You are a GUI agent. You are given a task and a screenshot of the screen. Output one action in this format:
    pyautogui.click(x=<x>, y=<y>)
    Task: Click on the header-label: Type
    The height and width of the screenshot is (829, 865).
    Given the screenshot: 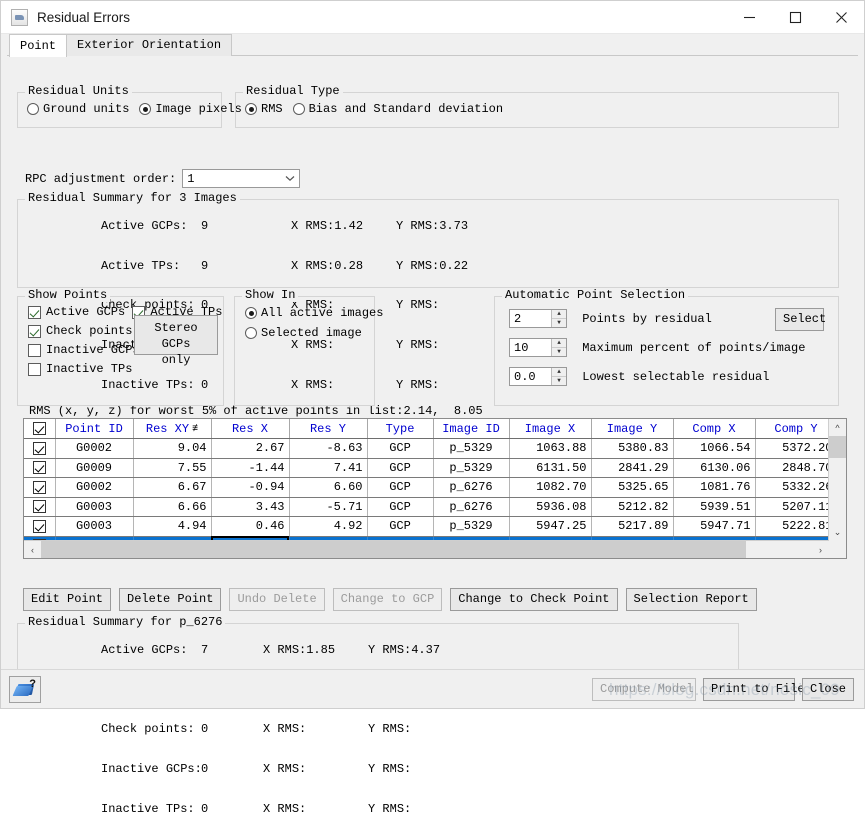 What is the action you would take?
    pyautogui.click(x=400, y=429)
    